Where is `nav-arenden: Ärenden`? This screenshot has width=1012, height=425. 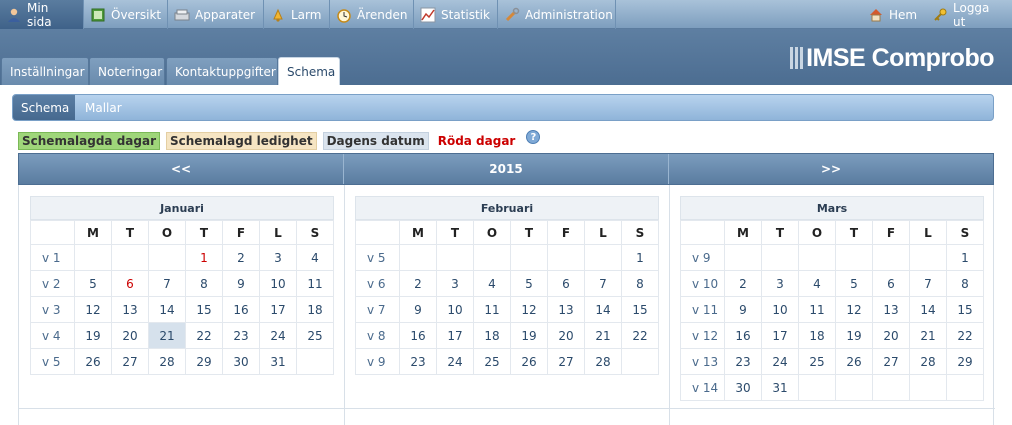
nav-arenden: Ärenden is located at coordinates (372, 14).